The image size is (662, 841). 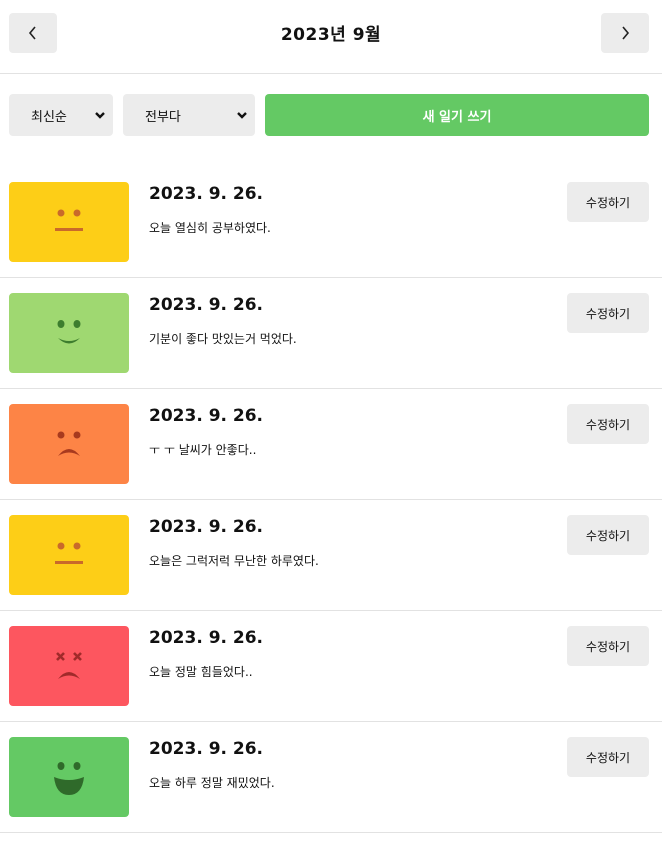 I want to click on page-title: 2023년 9월, so click(x=331, y=35).